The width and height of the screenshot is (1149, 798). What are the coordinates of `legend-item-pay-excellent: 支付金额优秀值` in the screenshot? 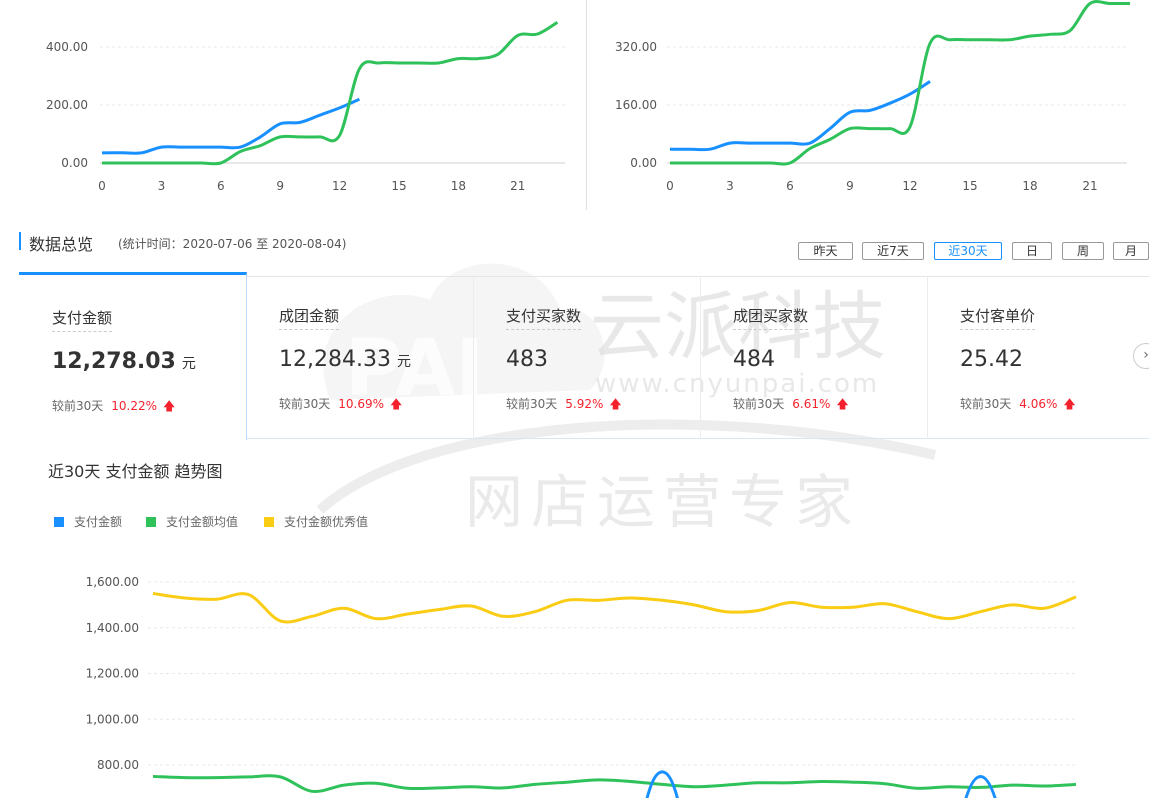 It's located at (316, 521).